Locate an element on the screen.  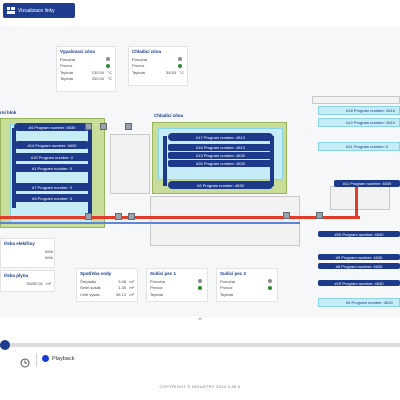
track-item: #16 Program number: 4810 is located at coordinates (220, 147).